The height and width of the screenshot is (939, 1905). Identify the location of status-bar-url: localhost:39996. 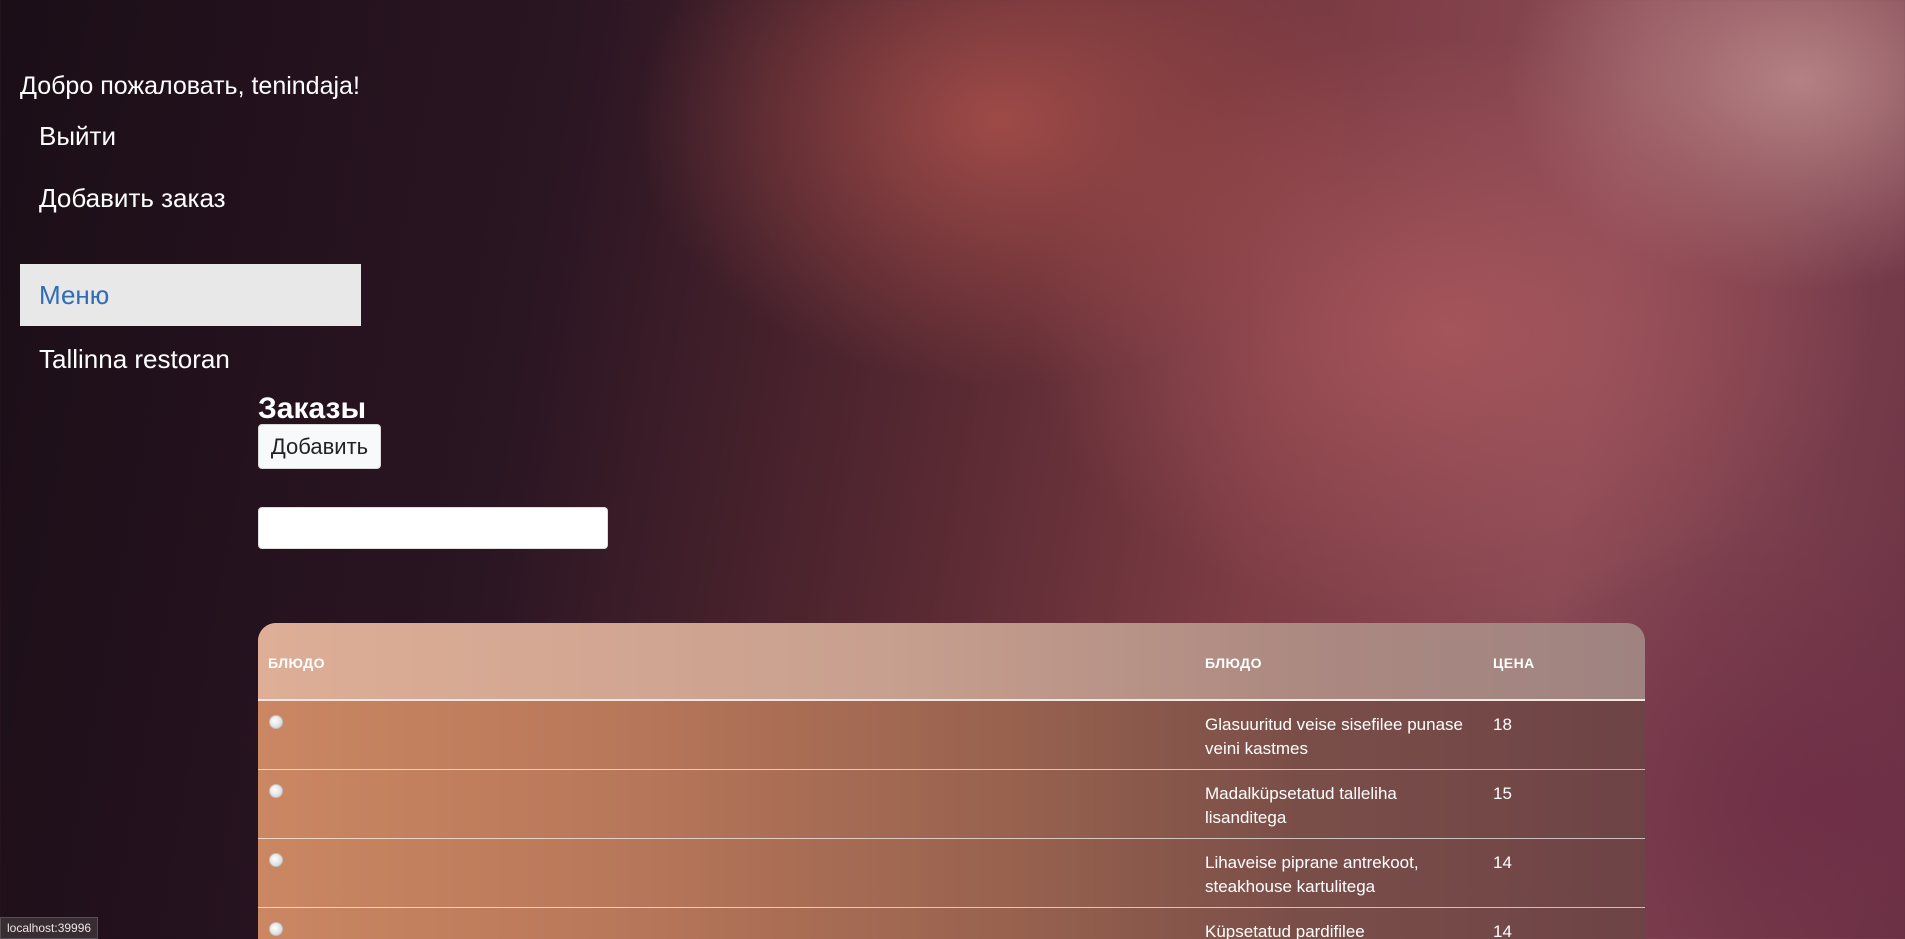
(49, 928).